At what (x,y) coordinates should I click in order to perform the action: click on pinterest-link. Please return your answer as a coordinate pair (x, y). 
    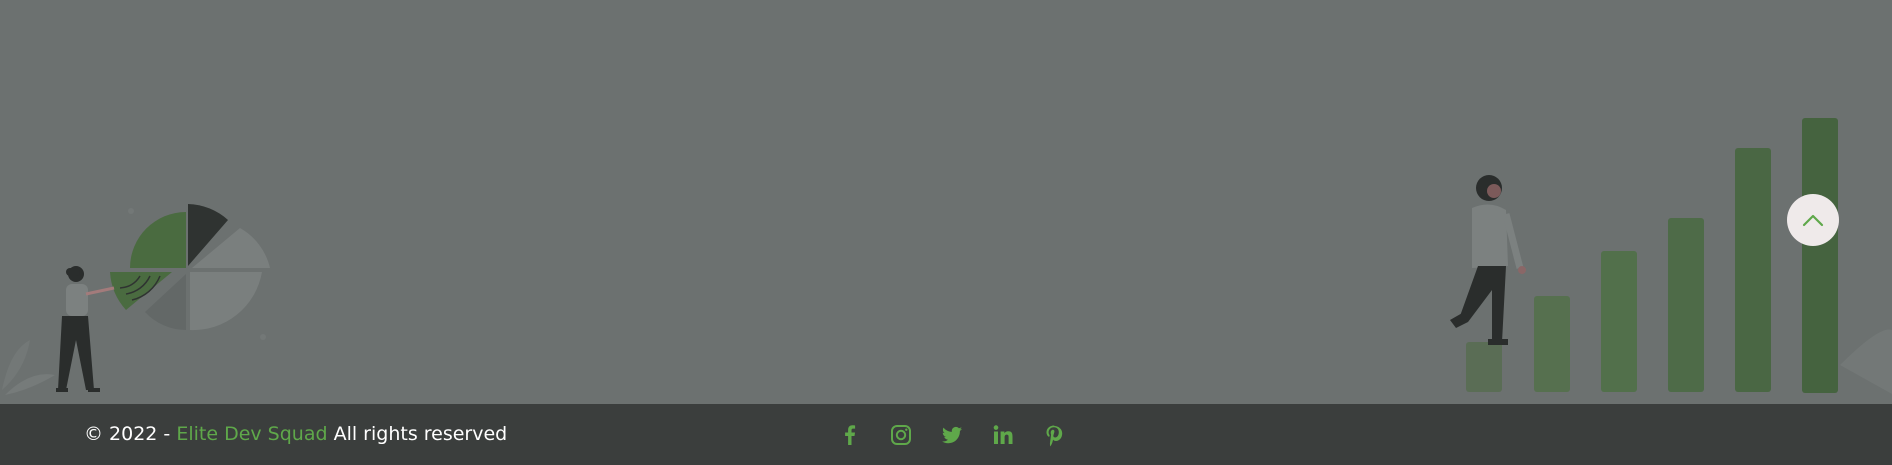
    Looking at the image, I should click on (1053, 434).